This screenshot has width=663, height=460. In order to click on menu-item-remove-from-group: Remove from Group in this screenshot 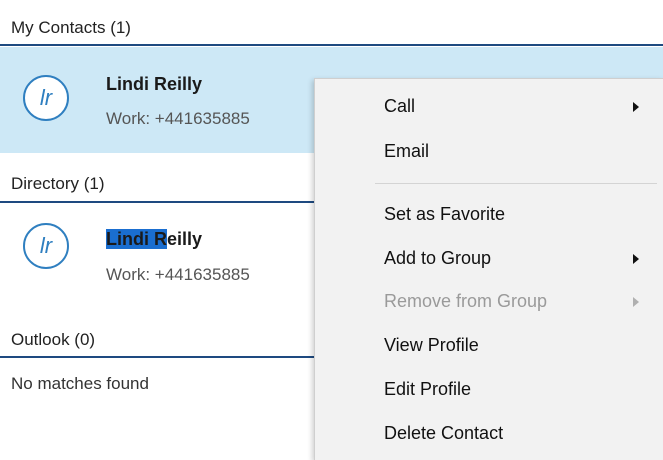, I will do `click(466, 301)`.